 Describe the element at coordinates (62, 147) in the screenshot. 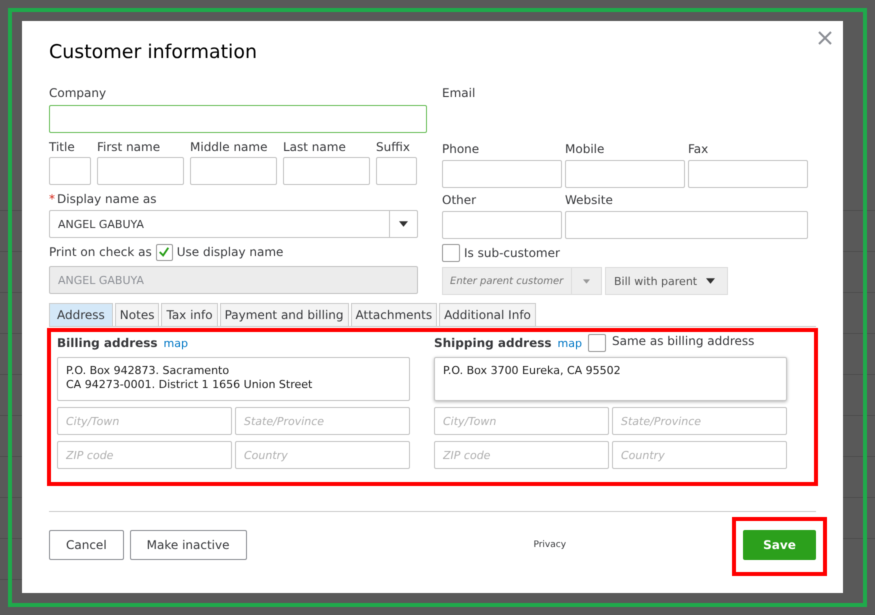

I see `field-label: Title` at that location.